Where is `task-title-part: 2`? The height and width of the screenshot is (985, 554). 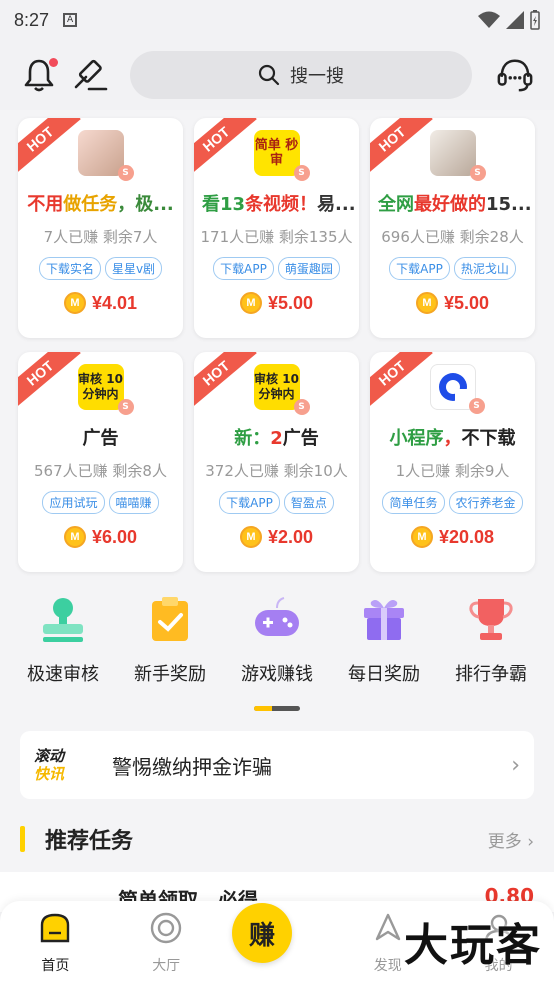 task-title-part: 2 is located at coordinates (276, 438).